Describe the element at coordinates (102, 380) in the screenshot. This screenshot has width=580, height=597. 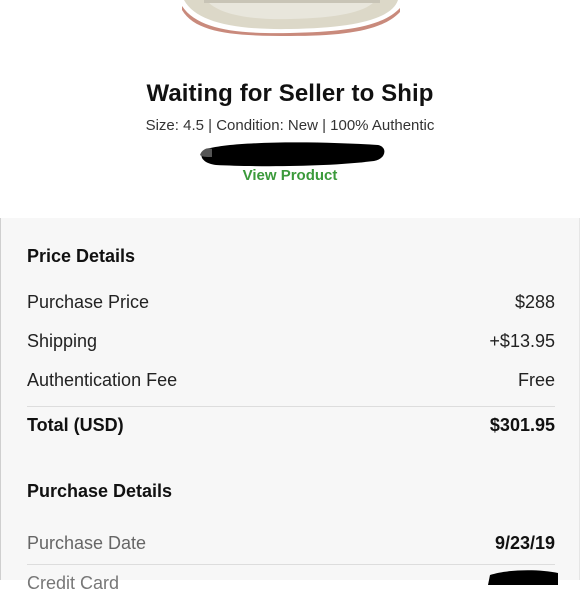
I see `authentication-fee-label: Authentication Fee` at that location.